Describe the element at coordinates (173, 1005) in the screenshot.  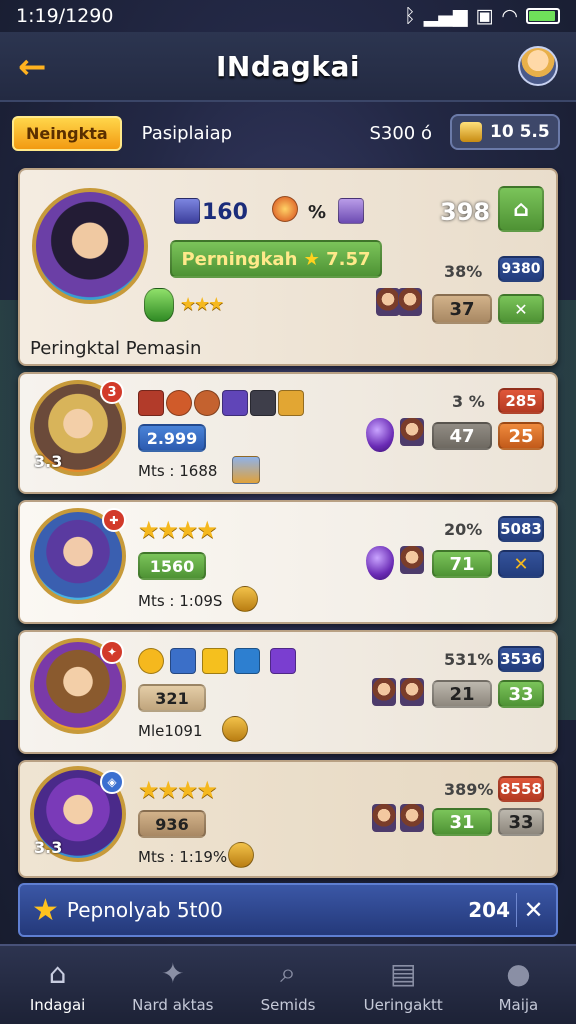
I see `nav-label: Nard aktas` at that location.